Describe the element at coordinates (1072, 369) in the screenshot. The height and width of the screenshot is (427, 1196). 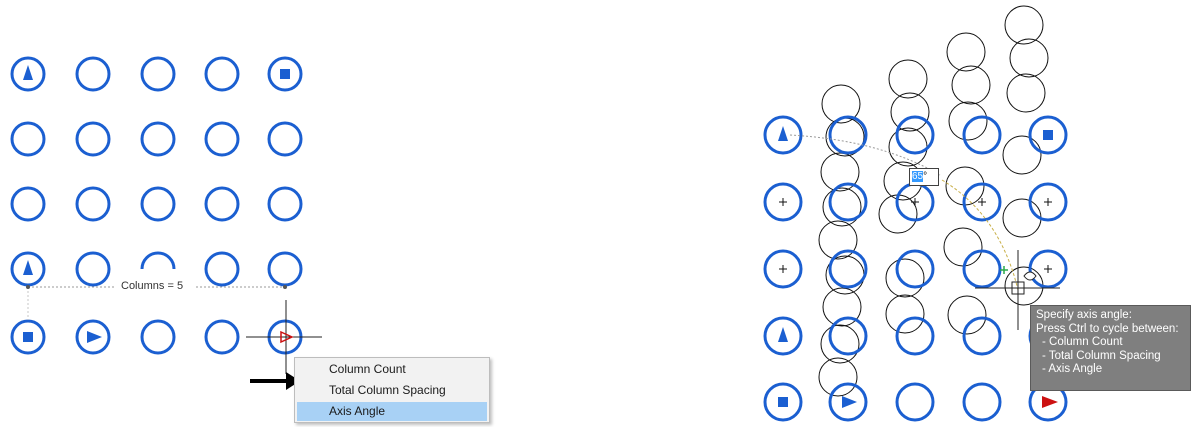
I see `tooltip-option: - Axis Angle` at that location.